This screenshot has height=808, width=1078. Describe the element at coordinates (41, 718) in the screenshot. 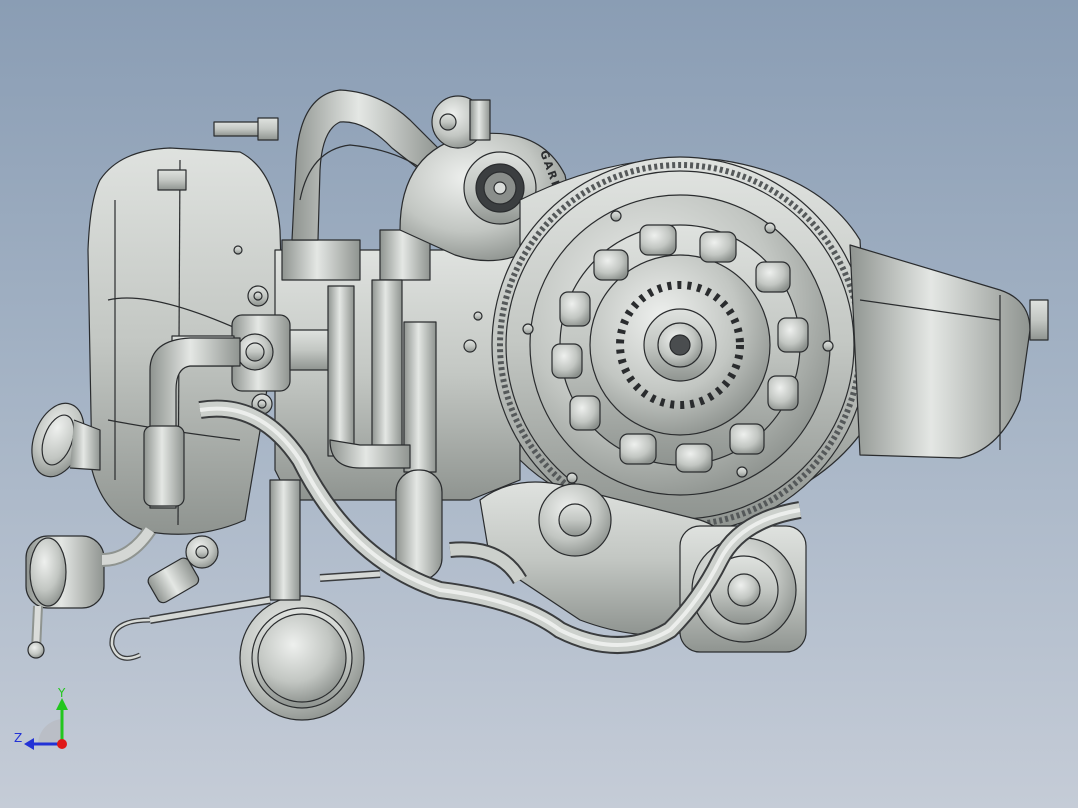

I see `axis-triad: Y Z` at that location.